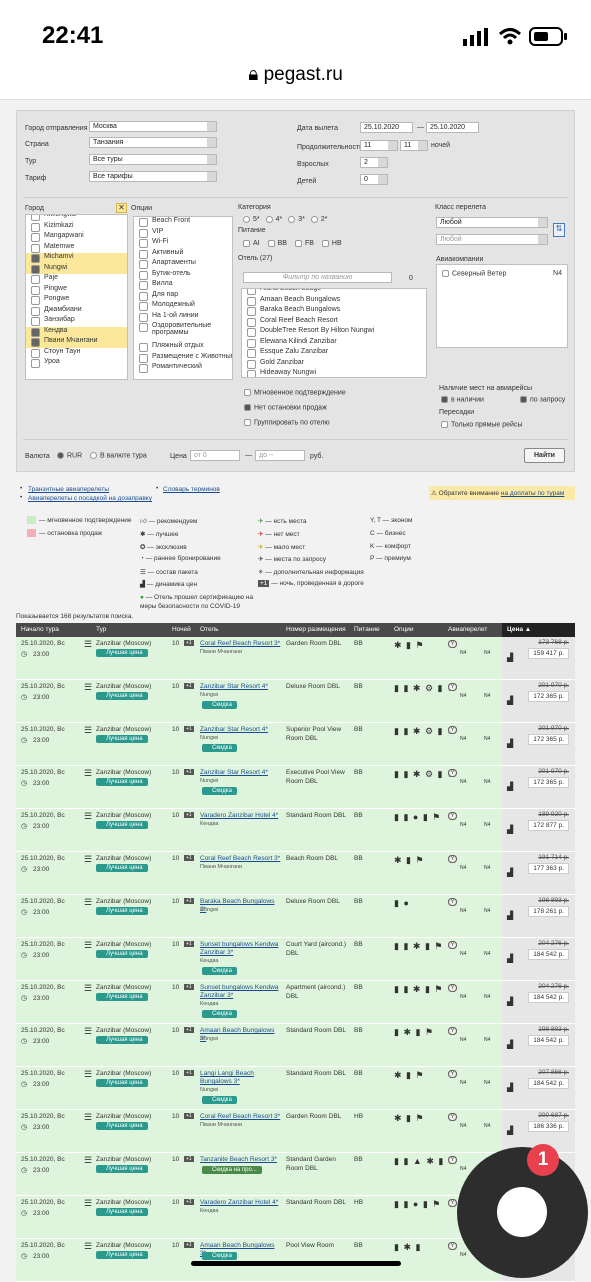 The height and width of the screenshot is (1282, 591). What do you see at coordinates (522, 1212) in the screenshot?
I see `chat-button` at bounding box center [522, 1212].